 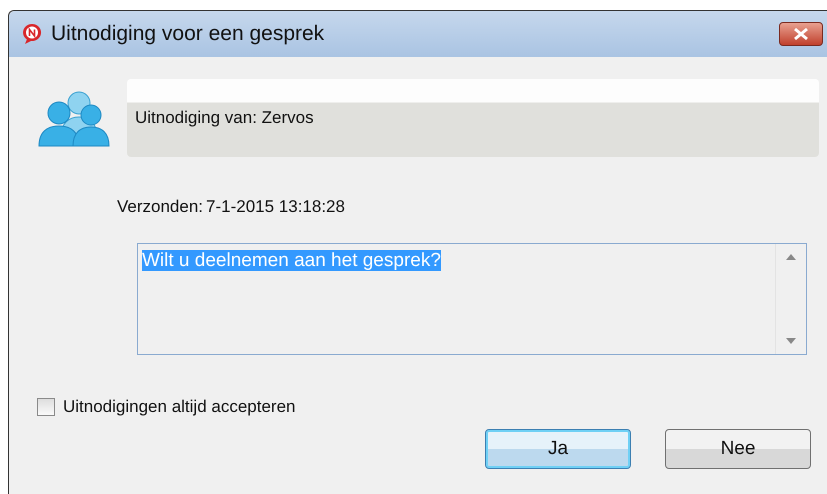 I want to click on close-button, so click(x=801, y=34).